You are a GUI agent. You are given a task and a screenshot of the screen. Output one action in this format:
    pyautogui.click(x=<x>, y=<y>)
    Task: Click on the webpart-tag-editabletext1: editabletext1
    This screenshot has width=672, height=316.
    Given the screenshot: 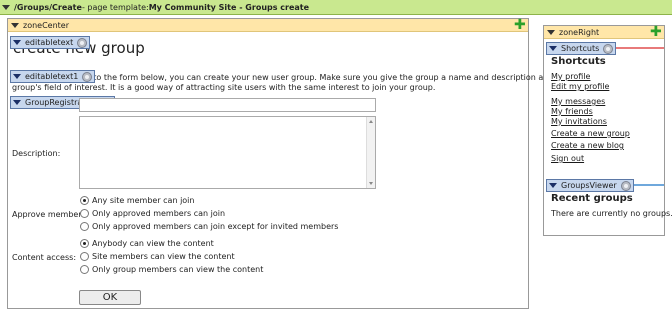 What is the action you would take?
    pyautogui.click(x=53, y=76)
    